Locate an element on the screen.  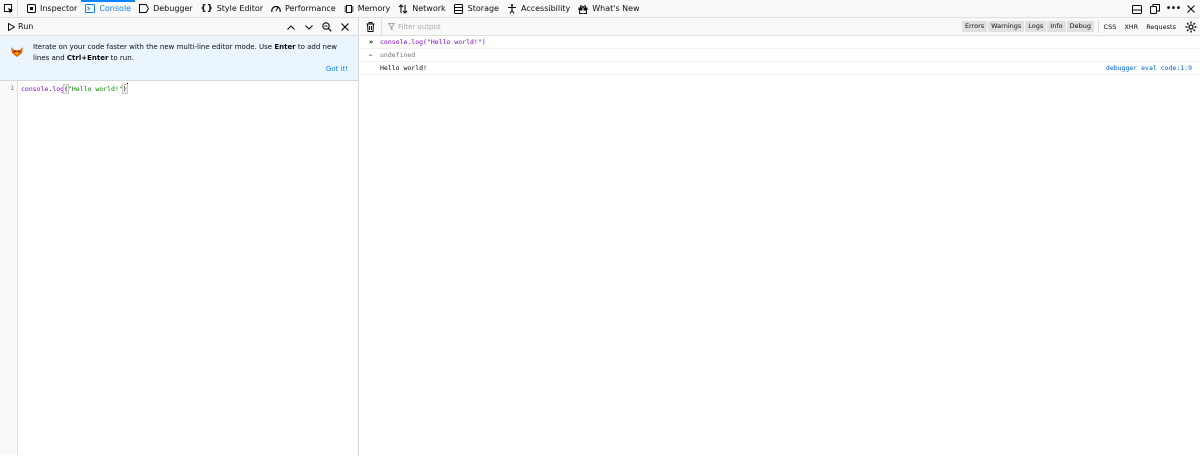
request-type-filters: CSS XHR Requests is located at coordinates (1140, 27).